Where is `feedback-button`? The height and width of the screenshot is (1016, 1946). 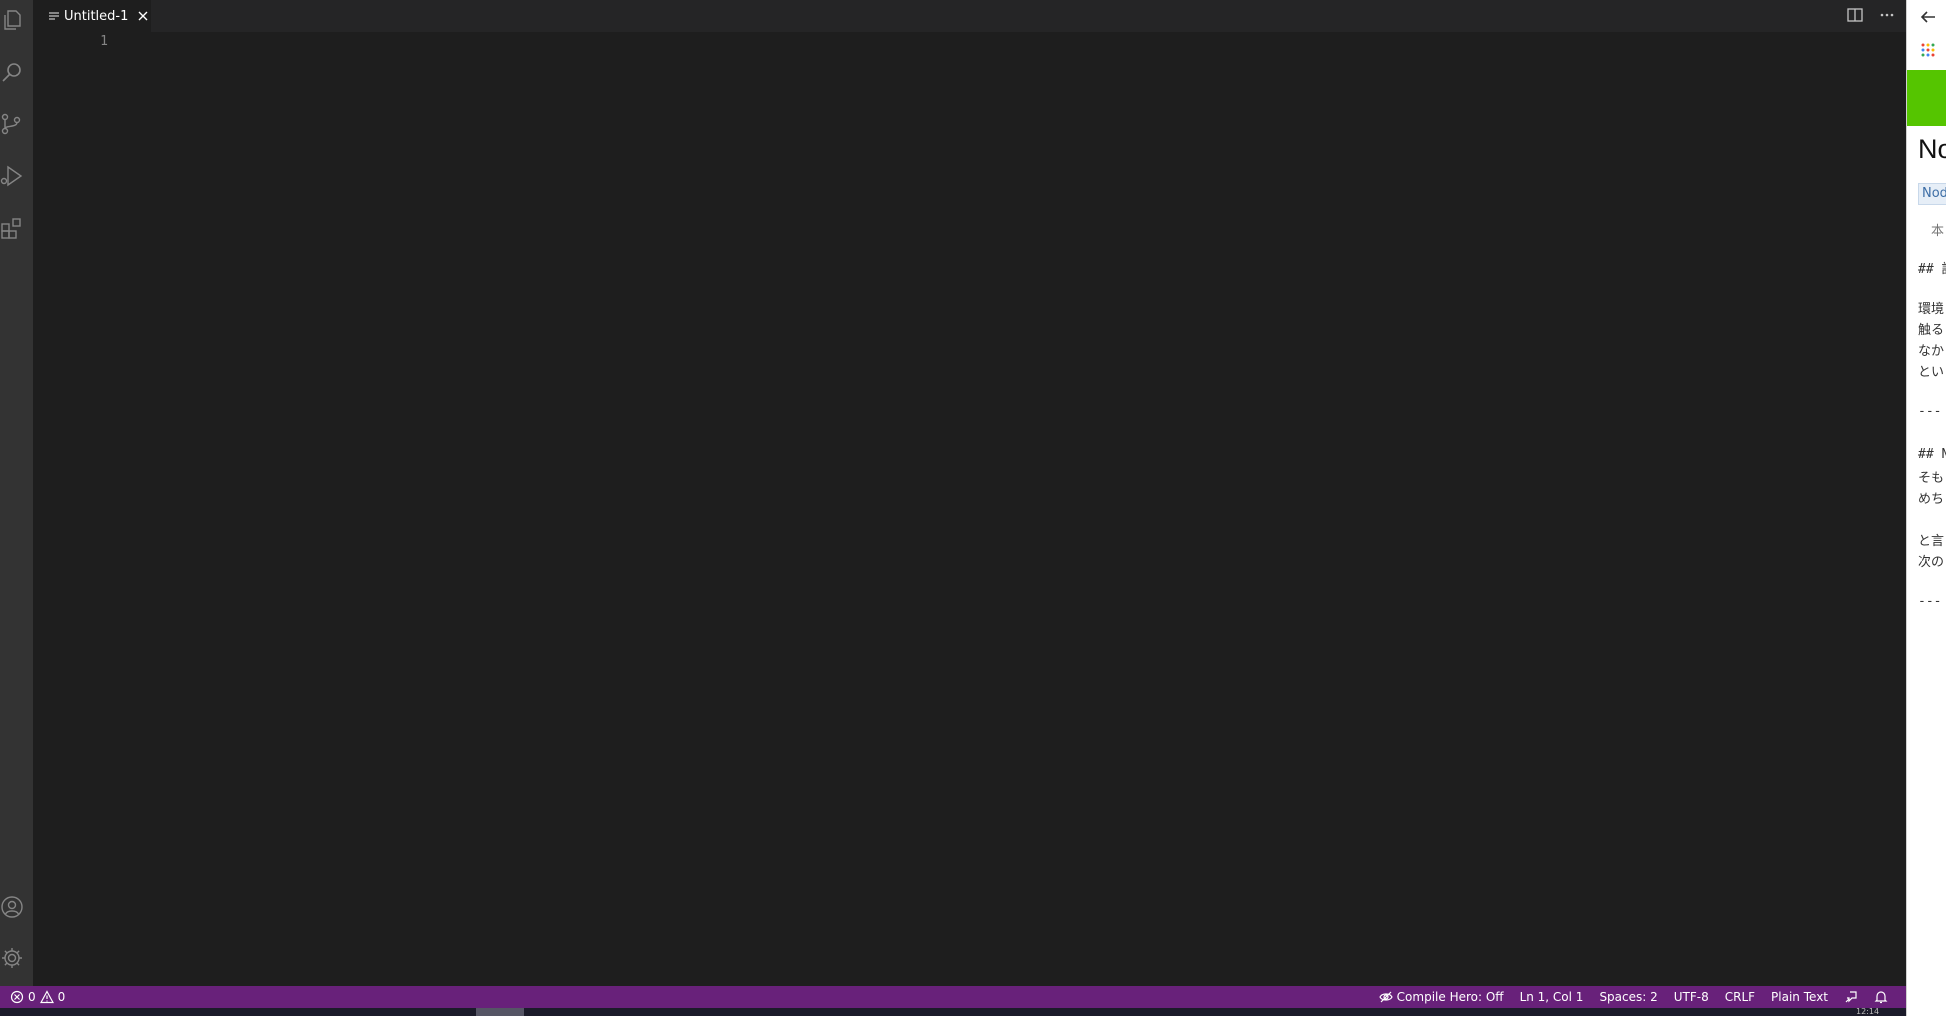 feedback-button is located at coordinates (1851, 997).